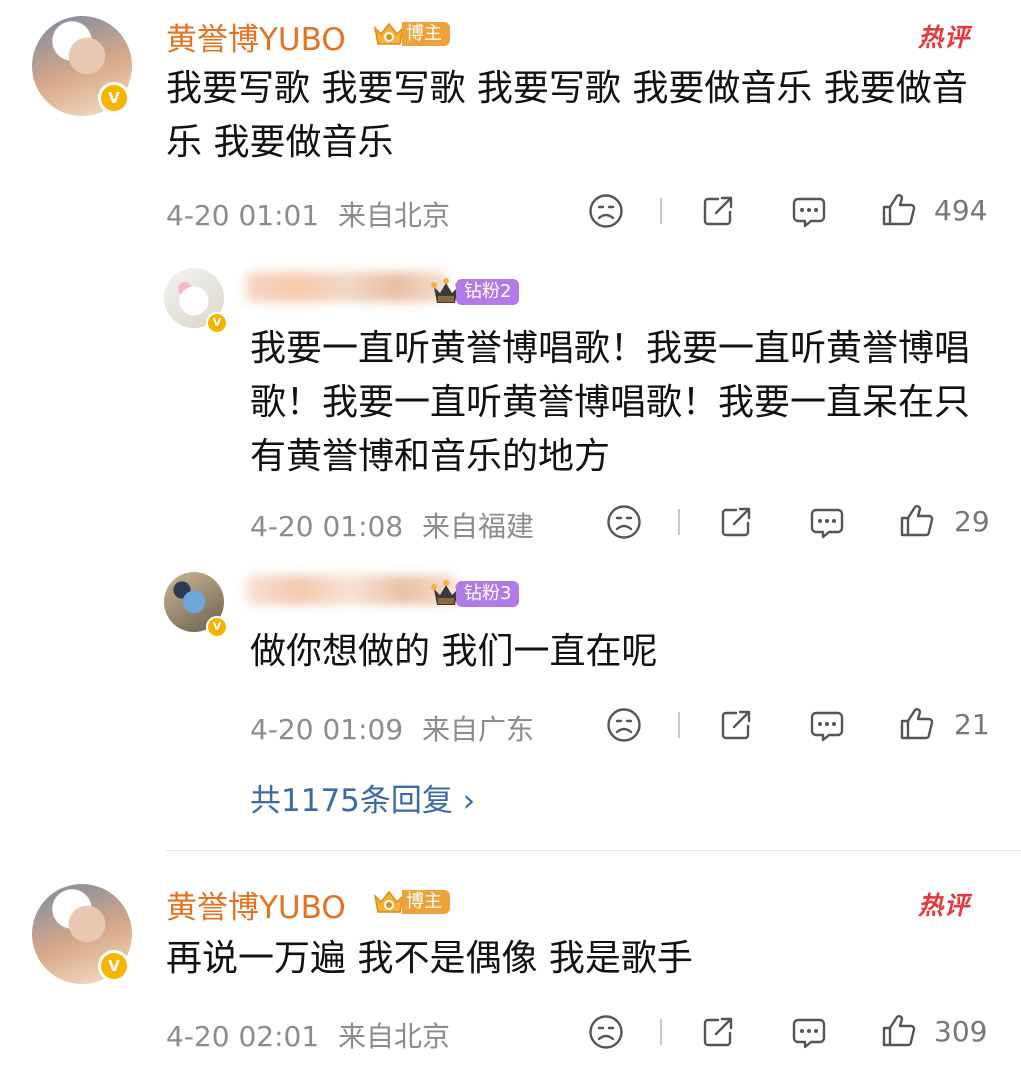  Describe the element at coordinates (478, 729) in the screenshot. I see `reply-location: 来自广东` at that location.